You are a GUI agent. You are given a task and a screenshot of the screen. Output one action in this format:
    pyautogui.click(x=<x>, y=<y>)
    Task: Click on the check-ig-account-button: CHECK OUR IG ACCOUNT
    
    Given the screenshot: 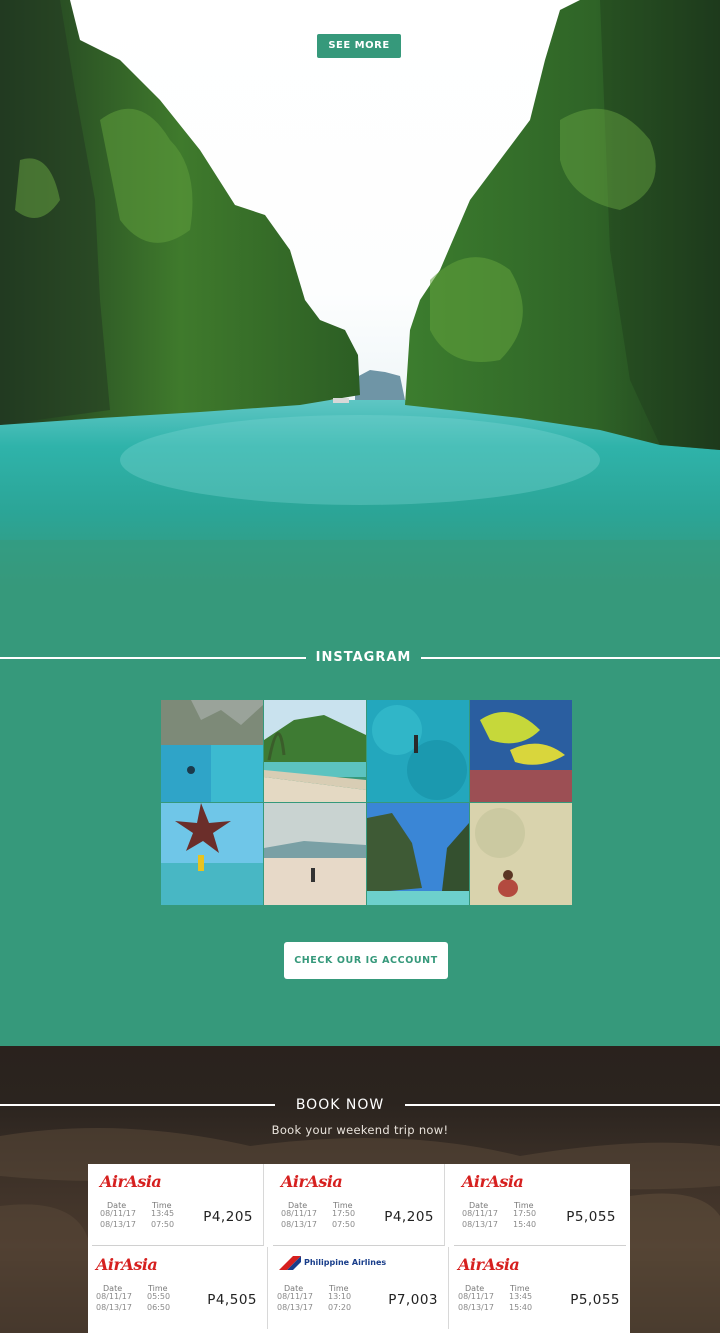 What is the action you would take?
    pyautogui.click(x=366, y=960)
    